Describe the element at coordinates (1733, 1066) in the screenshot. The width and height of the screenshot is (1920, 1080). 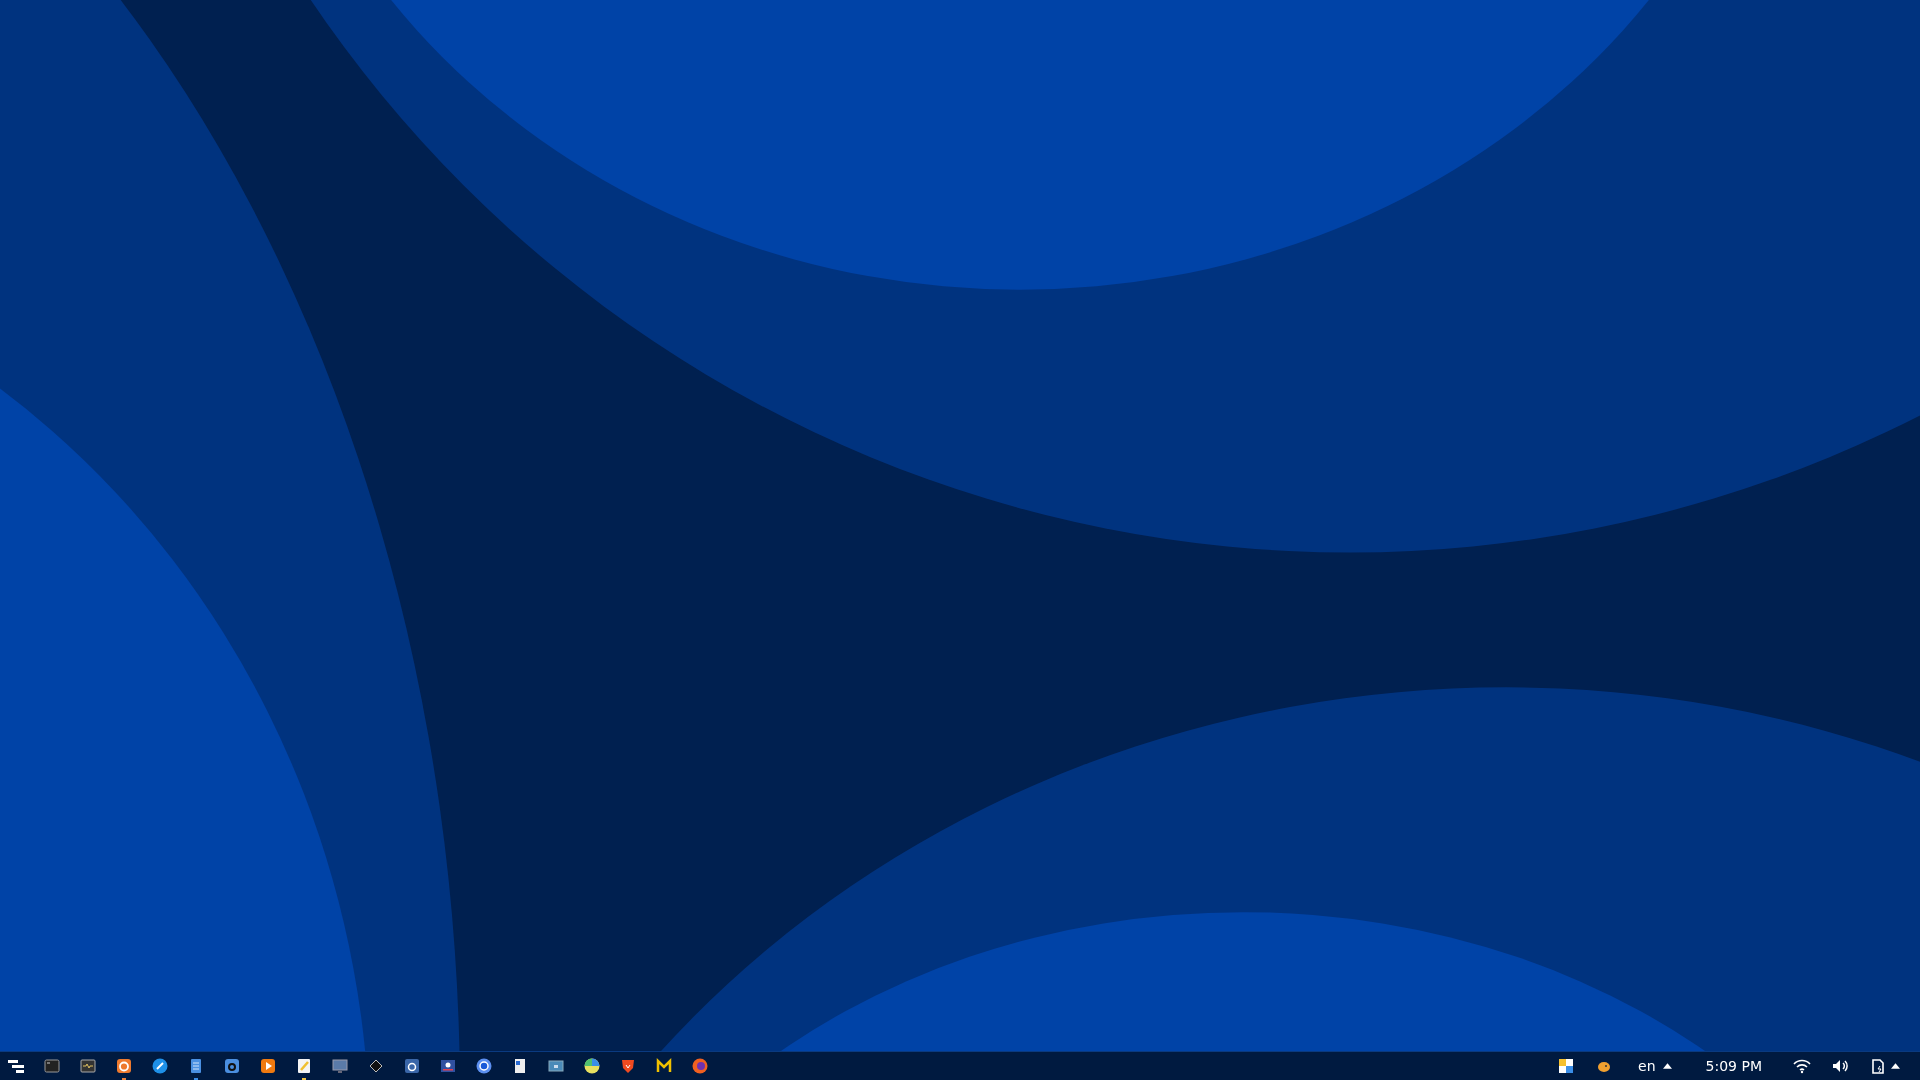
I see `clock: 5:09 PM` at that location.